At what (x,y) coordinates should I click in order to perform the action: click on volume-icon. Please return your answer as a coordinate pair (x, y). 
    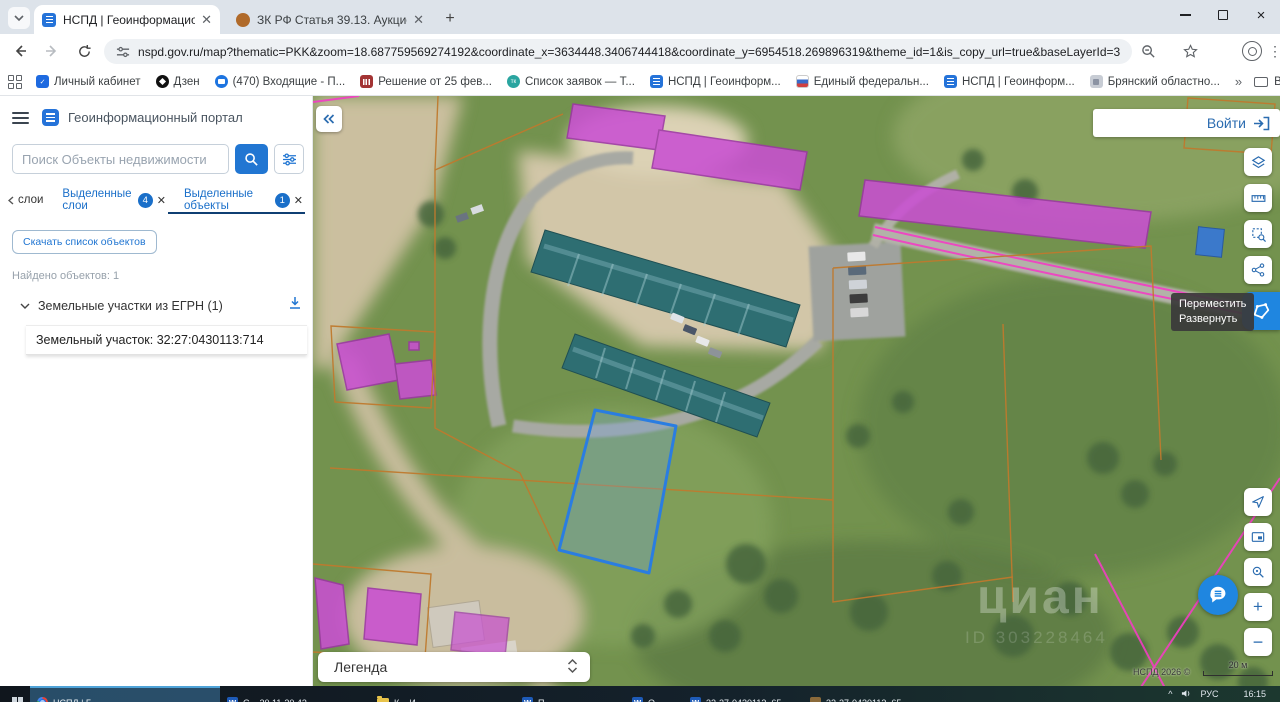
    Looking at the image, I should click on (1186, 693).